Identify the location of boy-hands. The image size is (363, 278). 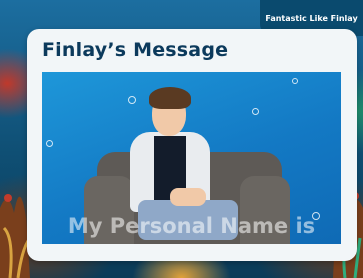
(188, 197).